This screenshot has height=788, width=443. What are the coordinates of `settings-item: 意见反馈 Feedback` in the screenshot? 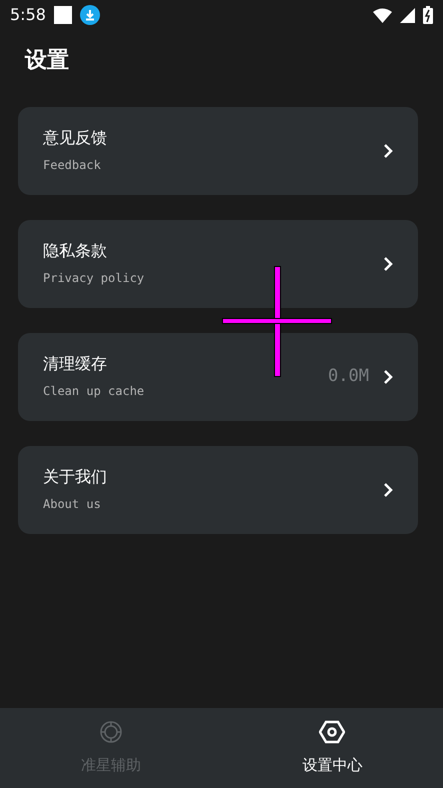 It's located at (218, 151).